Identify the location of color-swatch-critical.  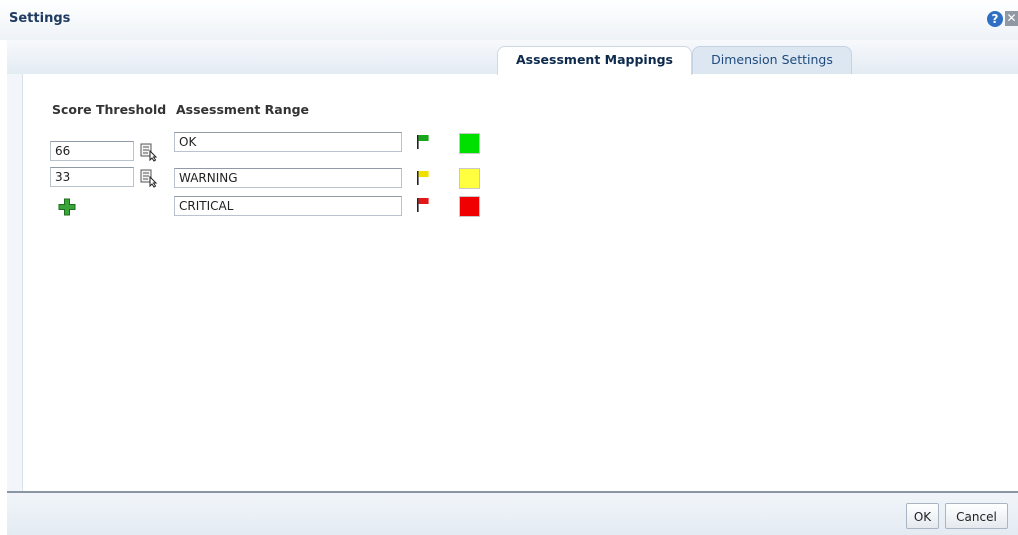
(469, 206).